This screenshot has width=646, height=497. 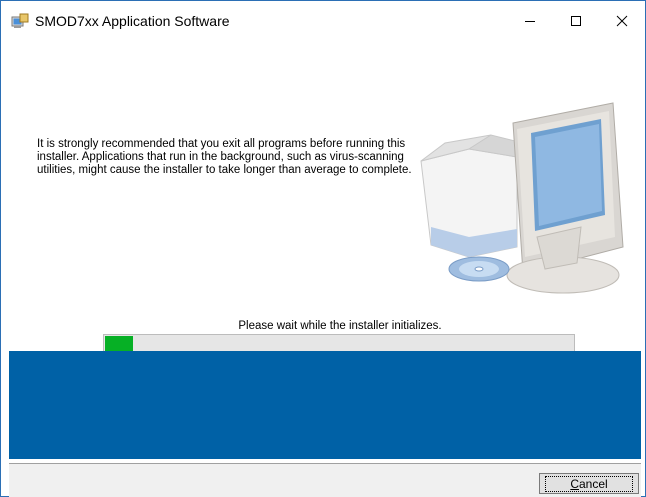 What do you see at coordinates (20, 20) in the screenshot?
I see `installer-app-icon` at bounding box center [20, 20].